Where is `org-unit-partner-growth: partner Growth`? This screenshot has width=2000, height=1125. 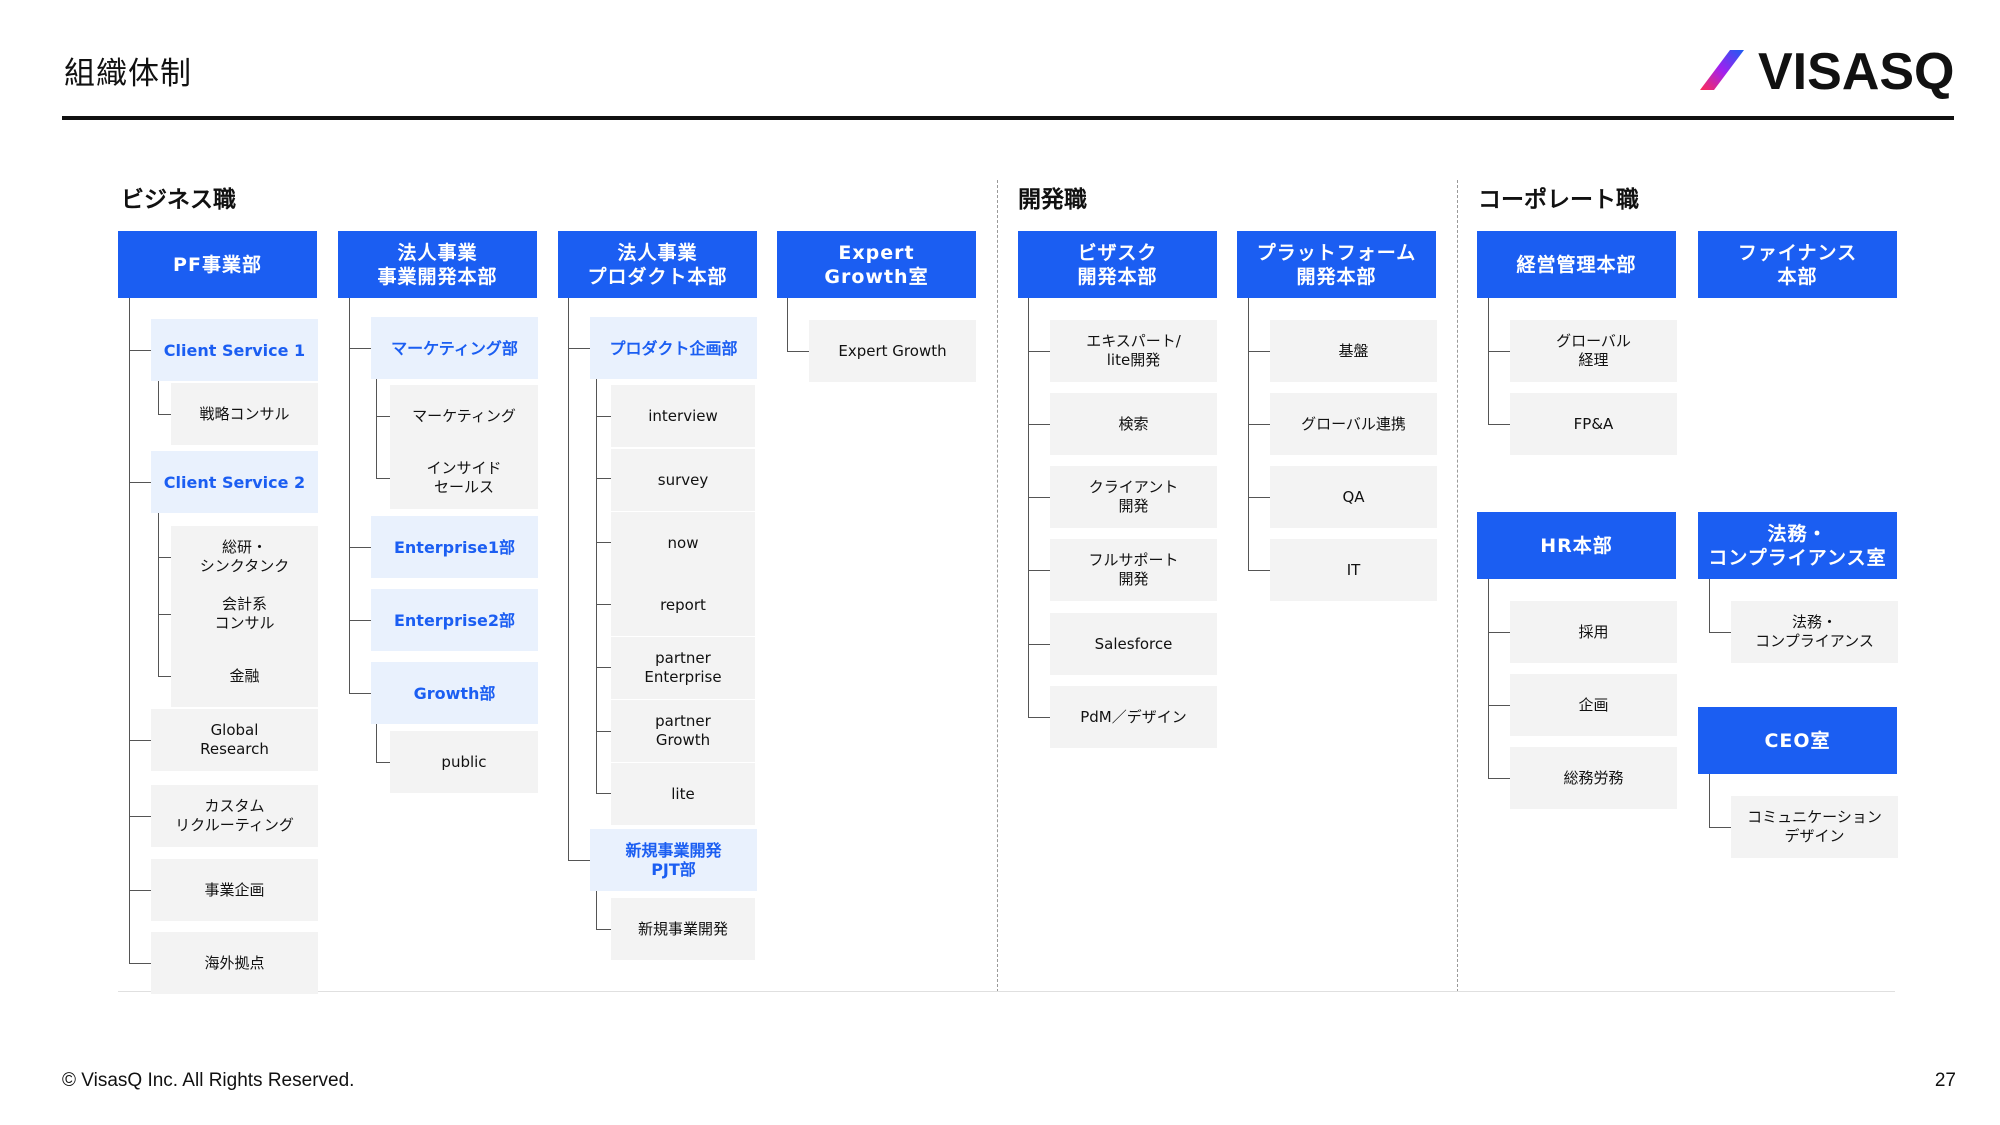
org-unit-partner-growth: partner Growth is located at coordinates (683, 731).